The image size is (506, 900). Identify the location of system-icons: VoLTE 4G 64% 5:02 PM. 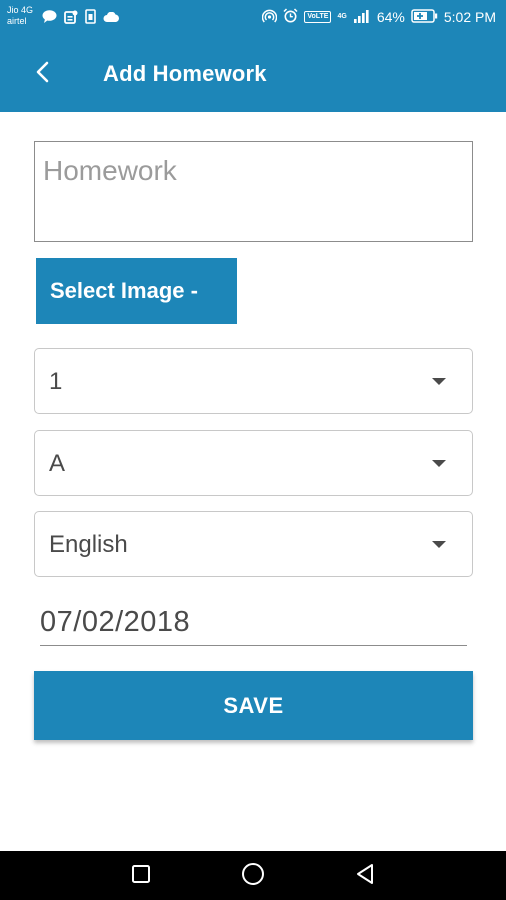
(379, 17).